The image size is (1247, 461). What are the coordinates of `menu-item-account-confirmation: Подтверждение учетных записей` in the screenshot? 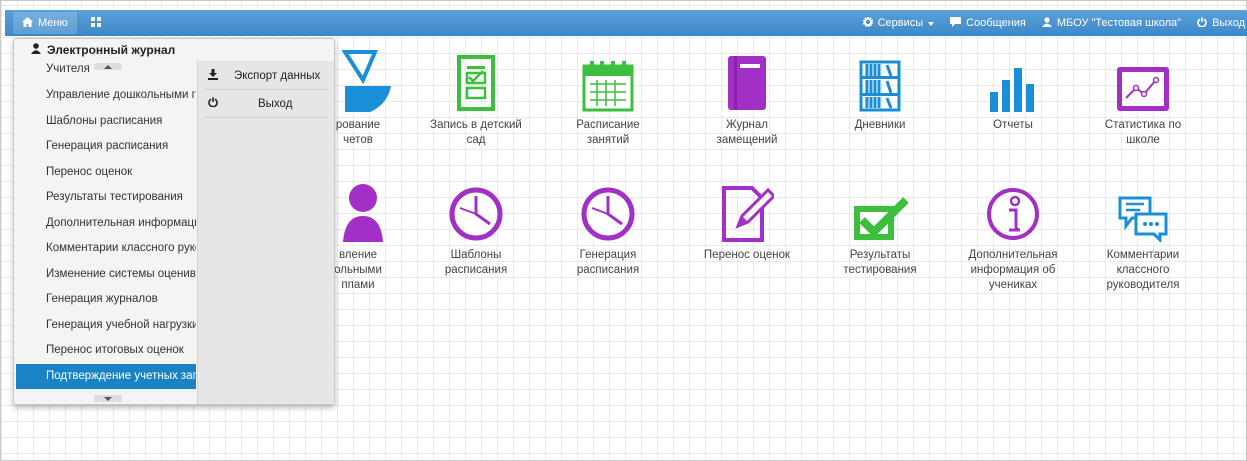 It's located at (106, 376).